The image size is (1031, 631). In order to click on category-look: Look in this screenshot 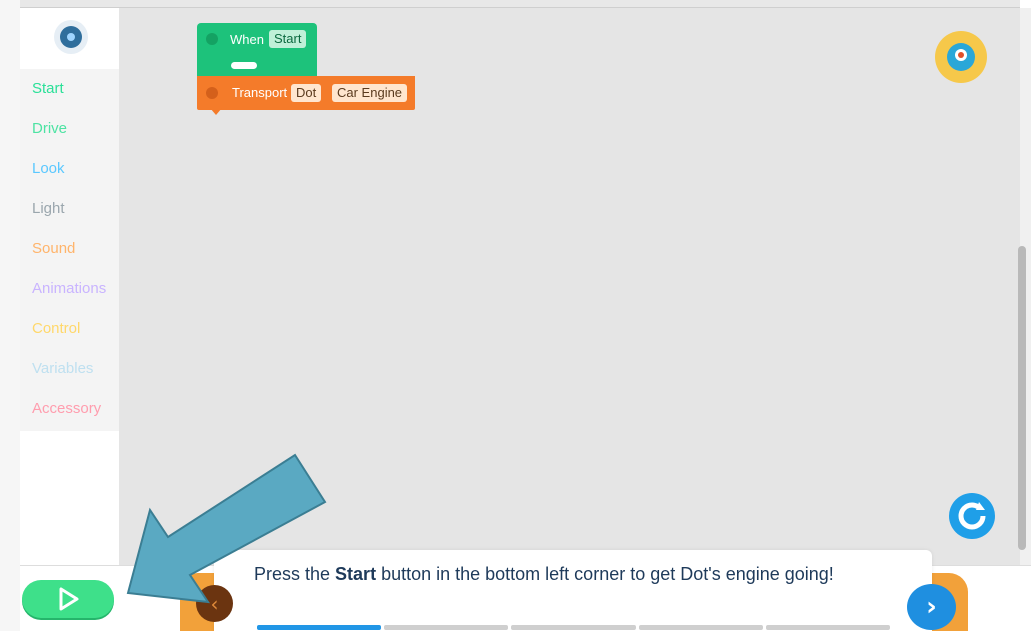, I will do `click(69, 169)`.